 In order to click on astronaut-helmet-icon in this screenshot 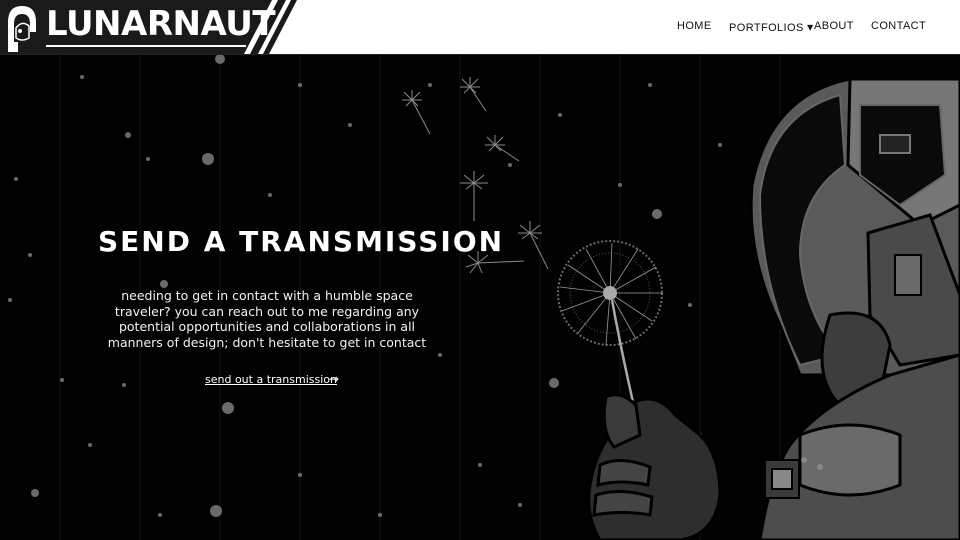, I will do `click(22, 30)`.